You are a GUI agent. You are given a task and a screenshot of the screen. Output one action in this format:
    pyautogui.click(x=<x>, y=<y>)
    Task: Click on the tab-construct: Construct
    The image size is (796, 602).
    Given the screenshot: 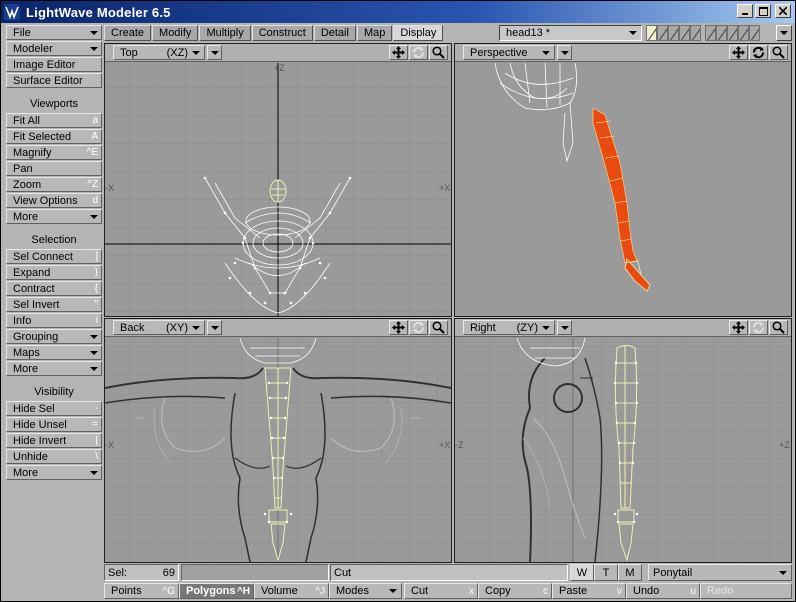 What is the action you would take?
    pyautogui.click(x=282, y=33)
    